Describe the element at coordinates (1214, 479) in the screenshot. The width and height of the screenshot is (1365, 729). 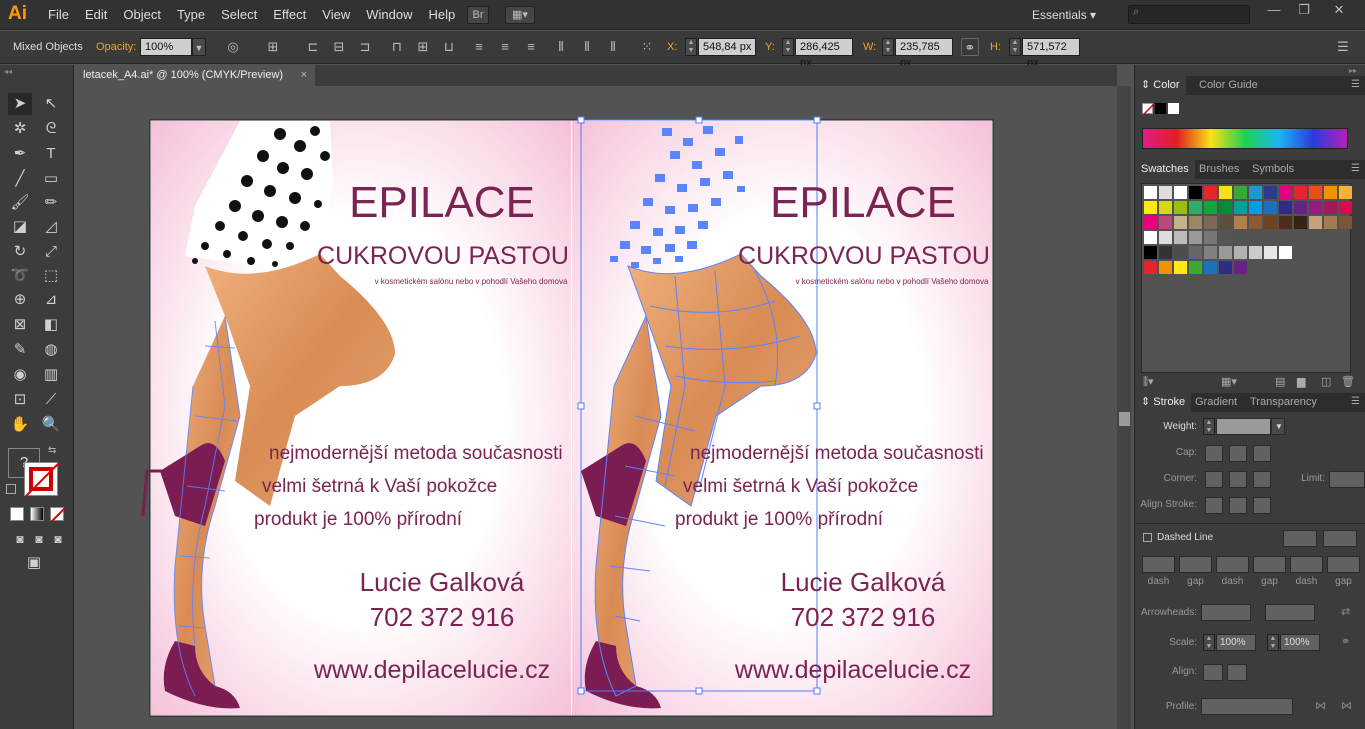
I see `miter-join-icon` at that location.